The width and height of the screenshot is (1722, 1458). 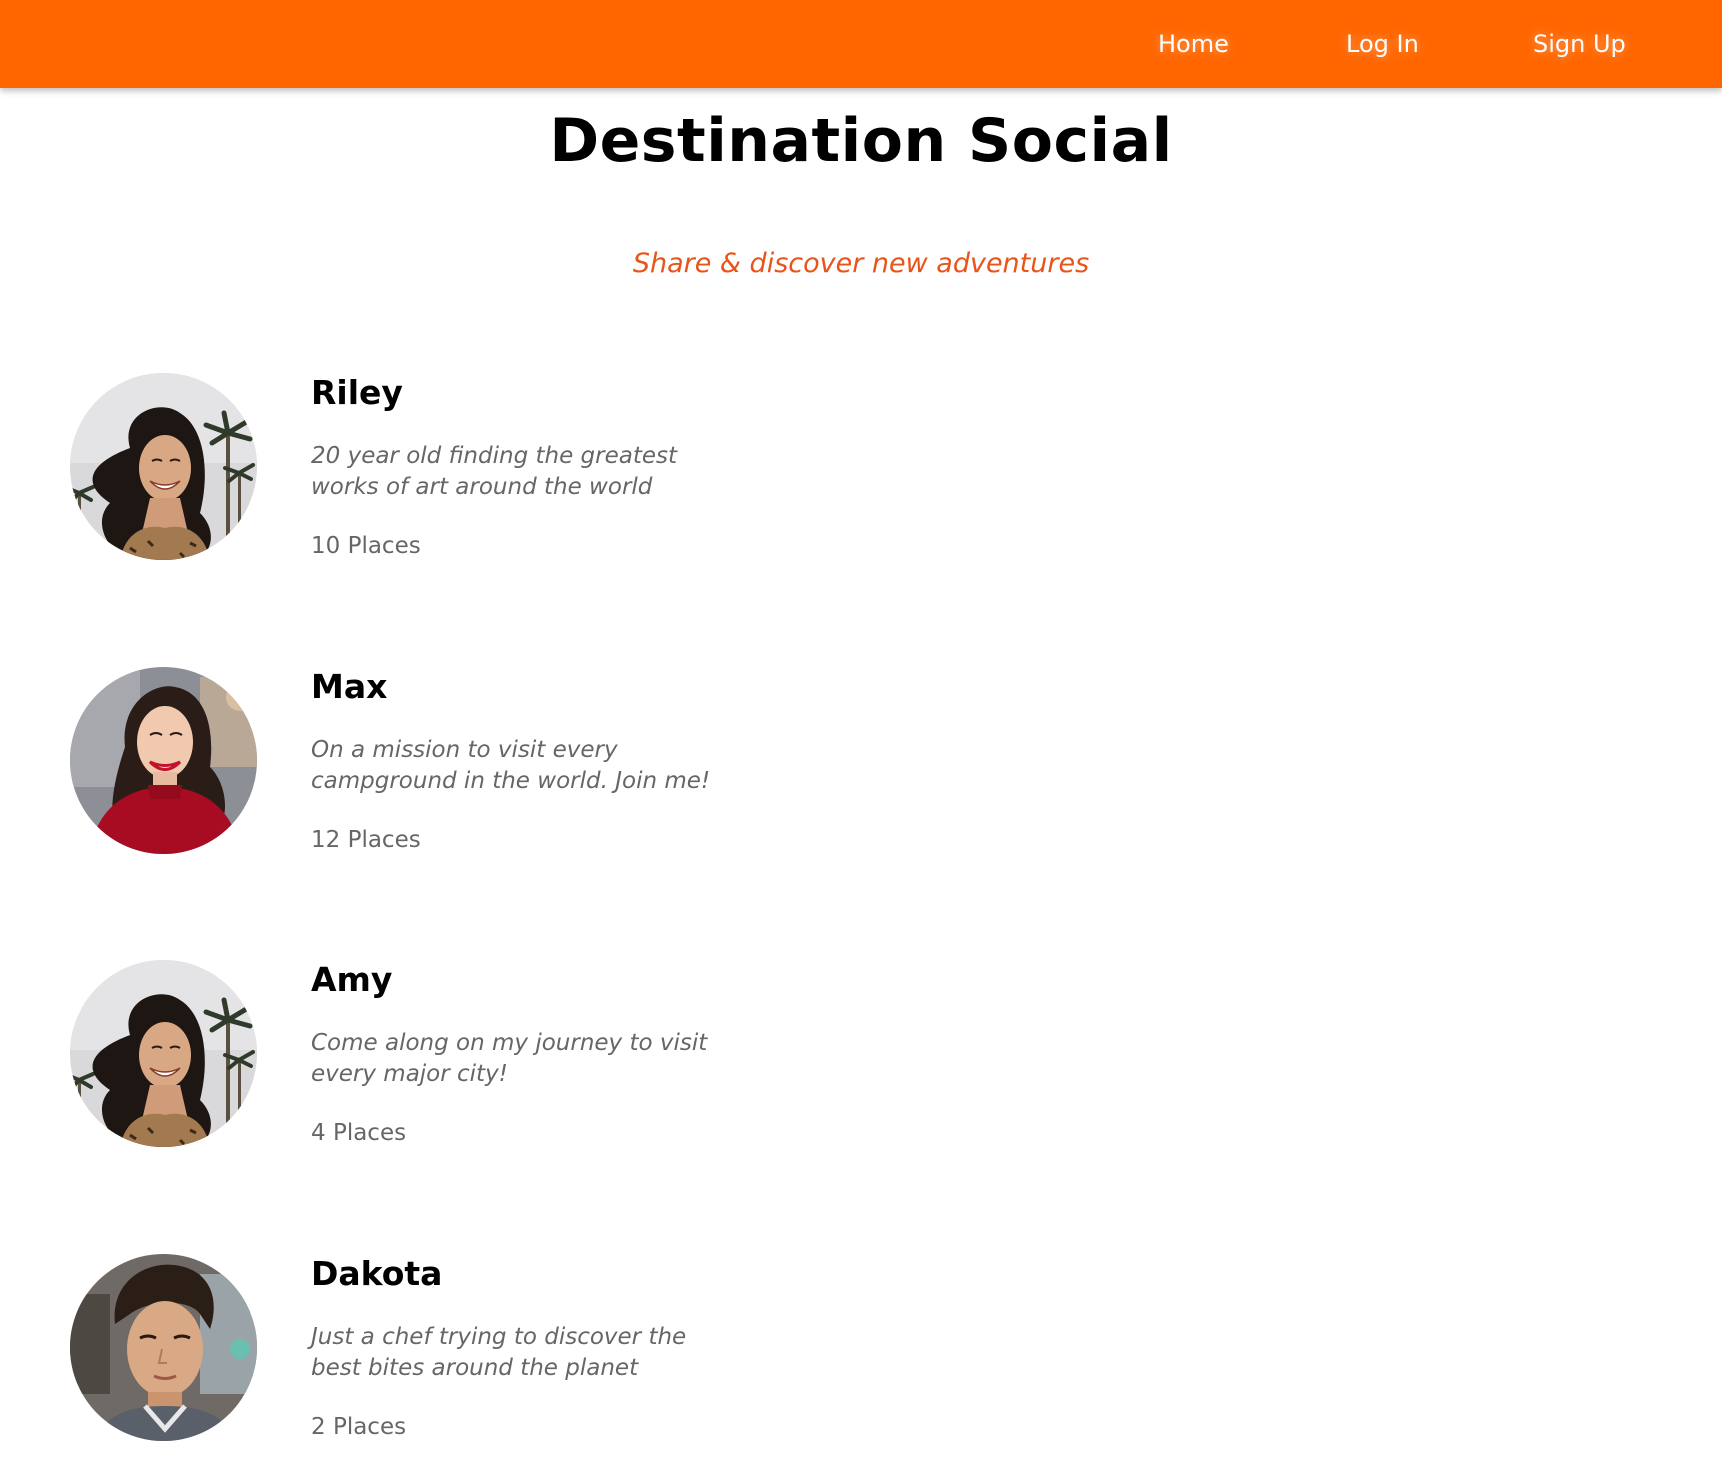 I want to click on page-title: Destination Social, so click(x=861, y=141).